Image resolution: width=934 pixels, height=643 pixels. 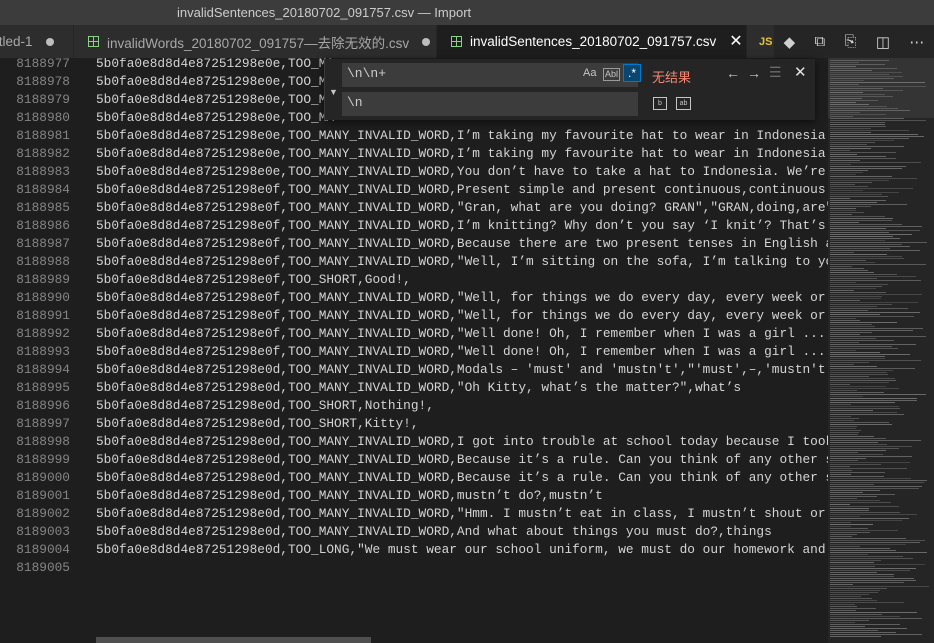 What do you see at coordinates (37, 41) in the screenshot?
I see `tab-untitled: titled-1` at bounding box center [37, 41].